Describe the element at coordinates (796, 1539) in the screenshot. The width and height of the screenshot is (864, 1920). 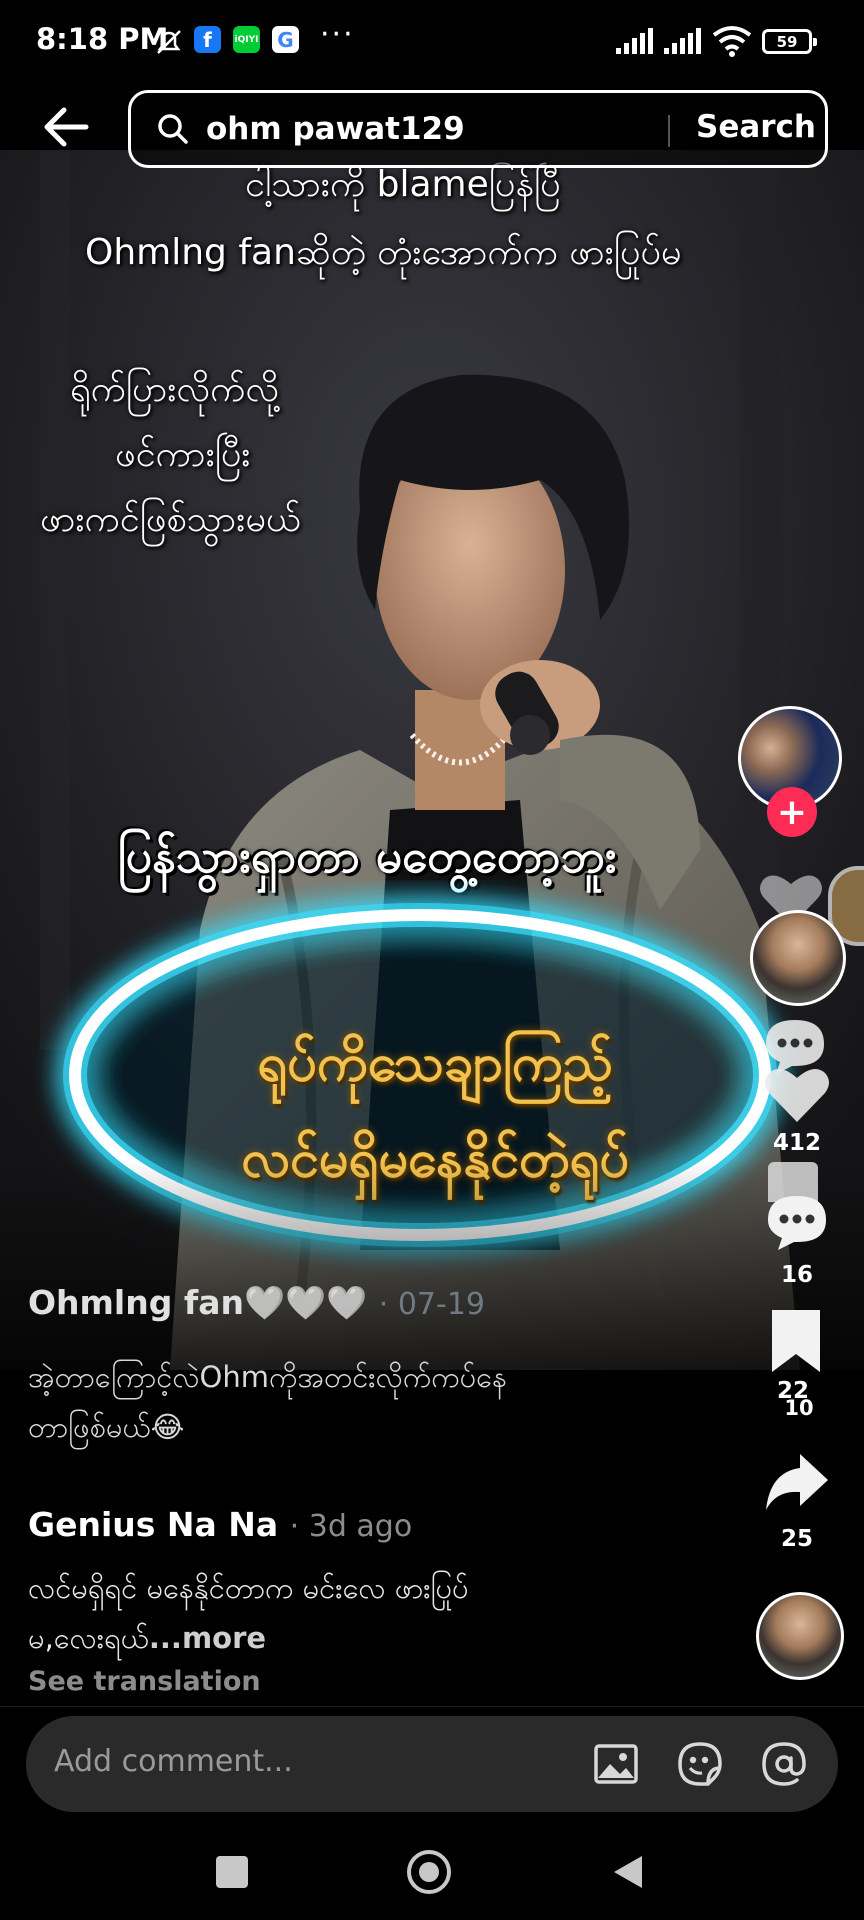
I see `shares-count: 25` at that location.